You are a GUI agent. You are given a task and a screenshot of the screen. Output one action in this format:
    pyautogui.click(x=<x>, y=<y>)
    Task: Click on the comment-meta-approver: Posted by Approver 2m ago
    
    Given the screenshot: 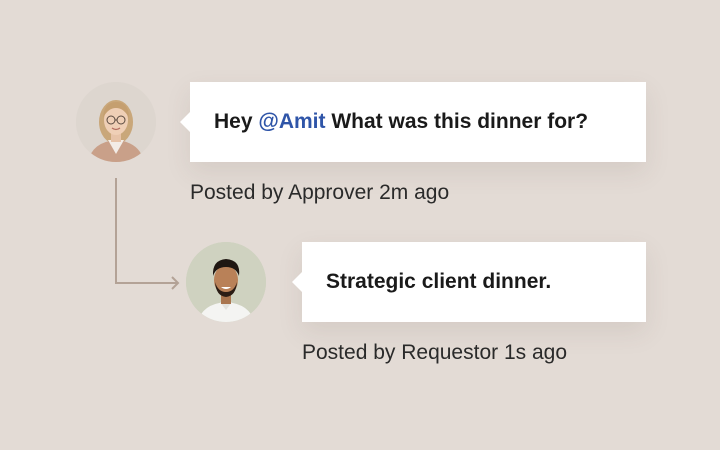 What is the action you would take?
    pyautogui.click(x=320, y=192)
    